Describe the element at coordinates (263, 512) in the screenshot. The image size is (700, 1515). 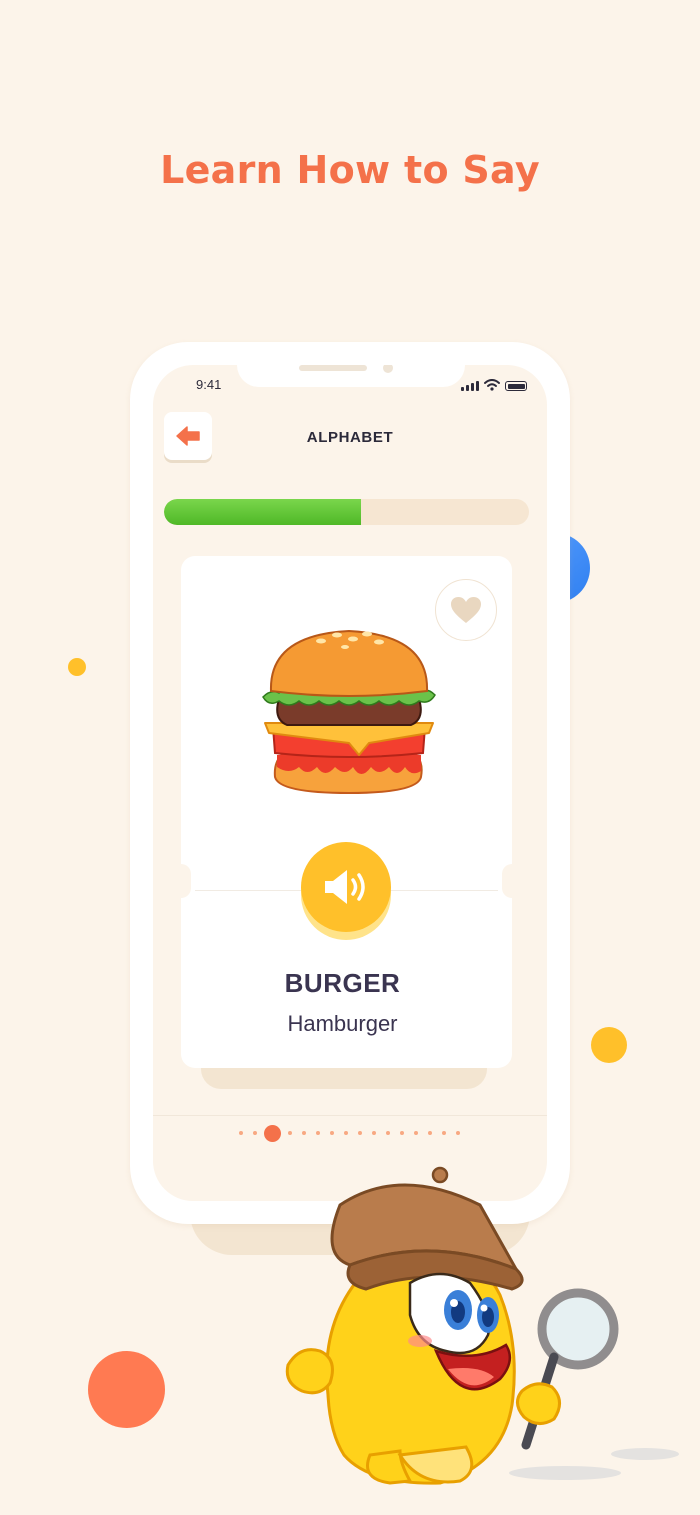
I see `progress-bar-fill` at that location.